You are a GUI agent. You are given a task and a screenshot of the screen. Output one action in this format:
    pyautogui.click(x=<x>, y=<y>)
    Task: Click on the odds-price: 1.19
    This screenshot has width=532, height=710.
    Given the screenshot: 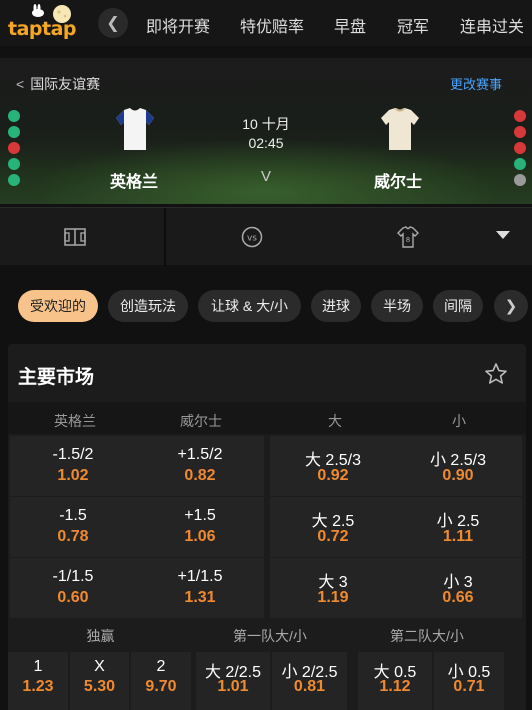 What is the action you would take?
    pyautogui.click(x=333, y=597)
    